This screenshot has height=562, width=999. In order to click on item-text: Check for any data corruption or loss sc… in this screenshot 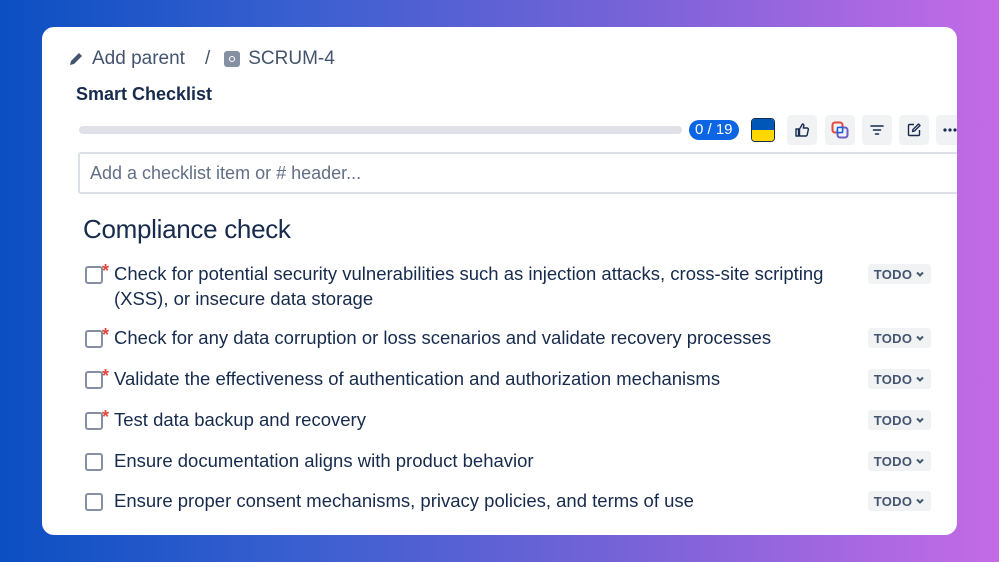, I will do `click(443, 337)`.